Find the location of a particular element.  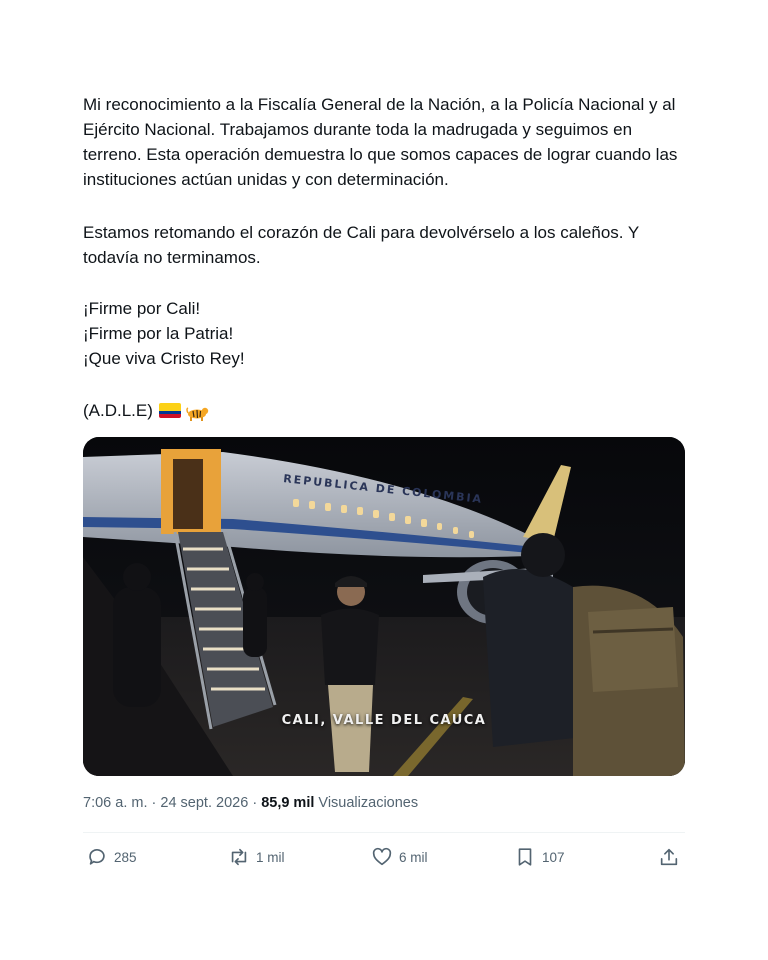

share-button is located at coordinates (669, 857).